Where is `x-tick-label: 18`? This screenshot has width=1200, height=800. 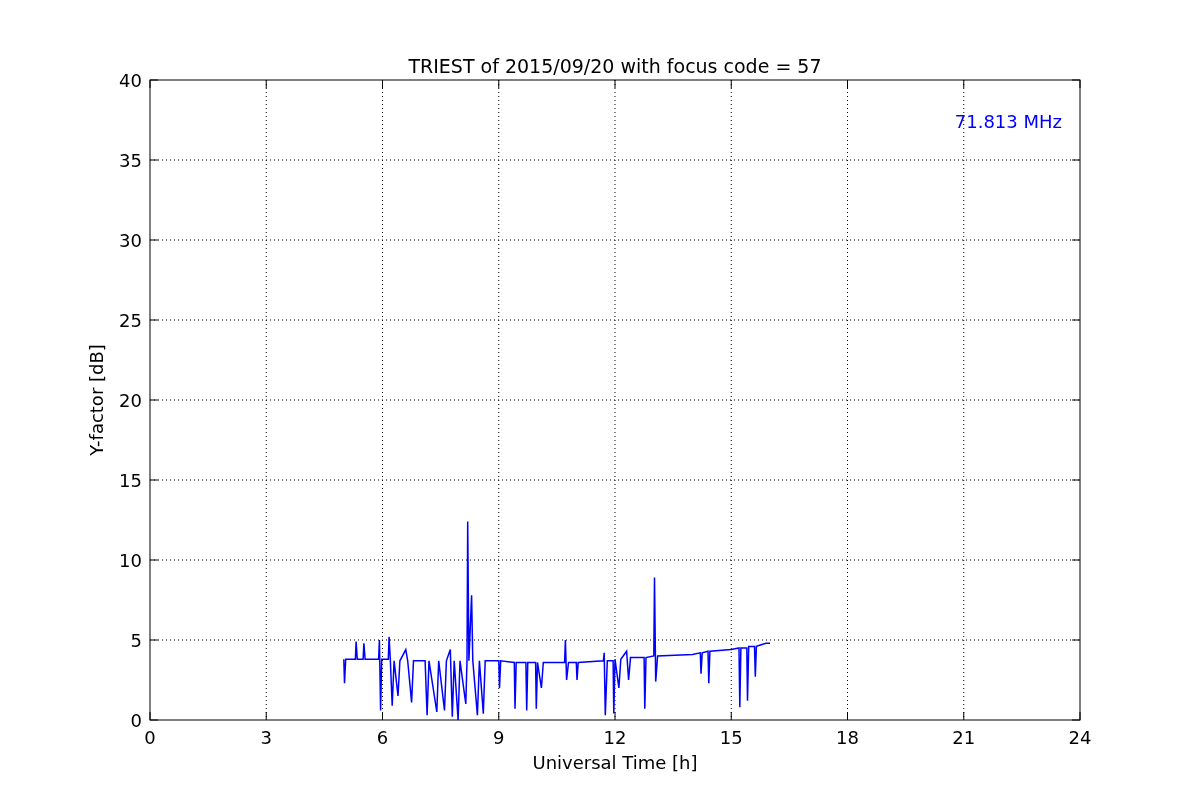 x-tick-label: 18 is located at coordinates (847, 737).